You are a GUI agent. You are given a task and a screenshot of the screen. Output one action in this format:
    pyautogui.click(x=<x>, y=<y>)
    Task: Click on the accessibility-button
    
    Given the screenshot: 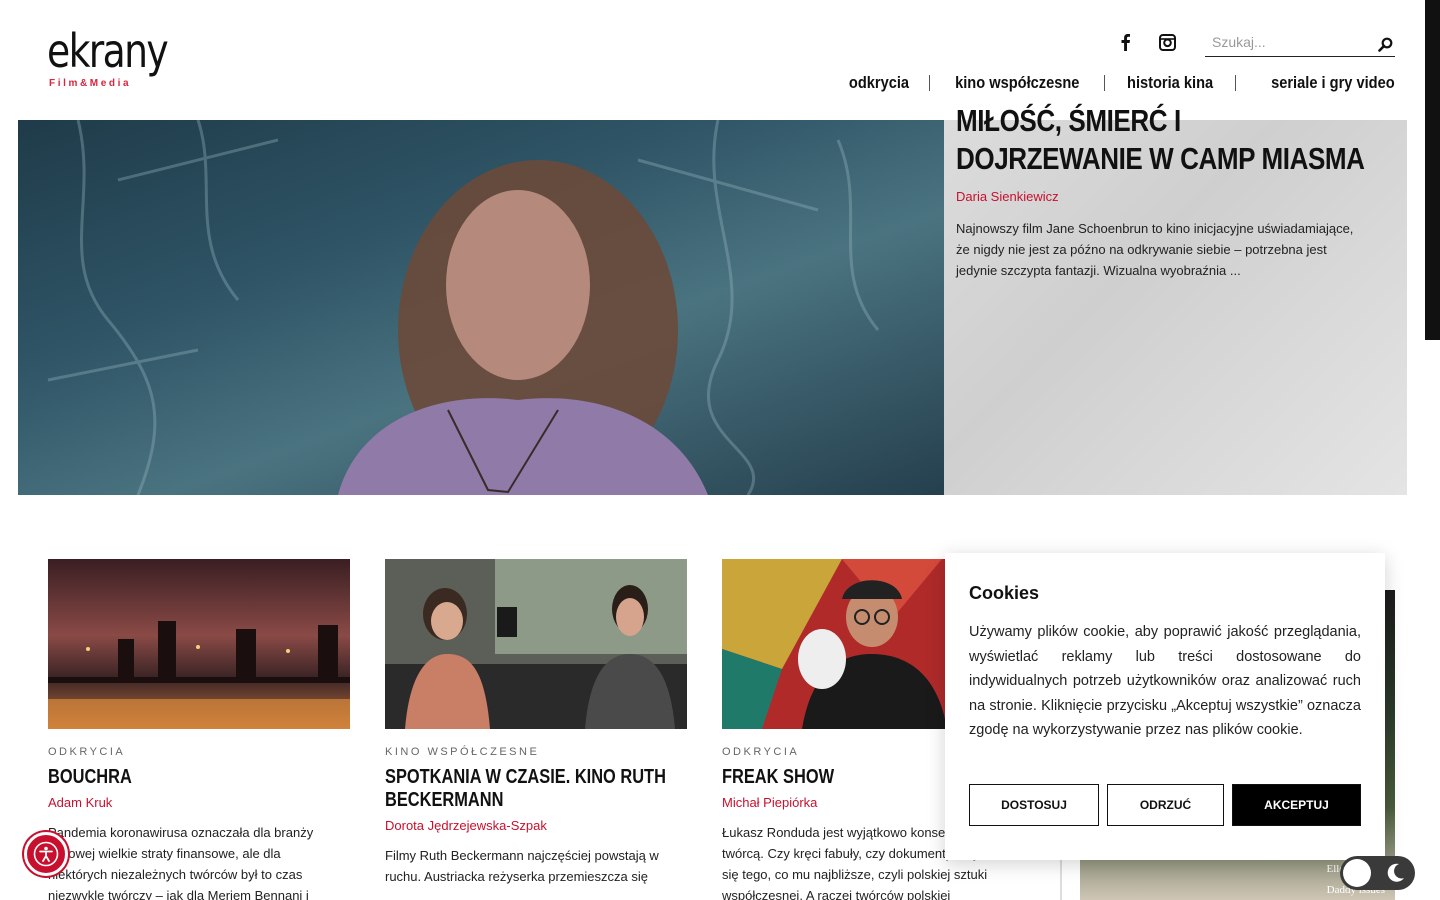 What is the action you would take?
    pyautogui.click(x=46, y=854)
    